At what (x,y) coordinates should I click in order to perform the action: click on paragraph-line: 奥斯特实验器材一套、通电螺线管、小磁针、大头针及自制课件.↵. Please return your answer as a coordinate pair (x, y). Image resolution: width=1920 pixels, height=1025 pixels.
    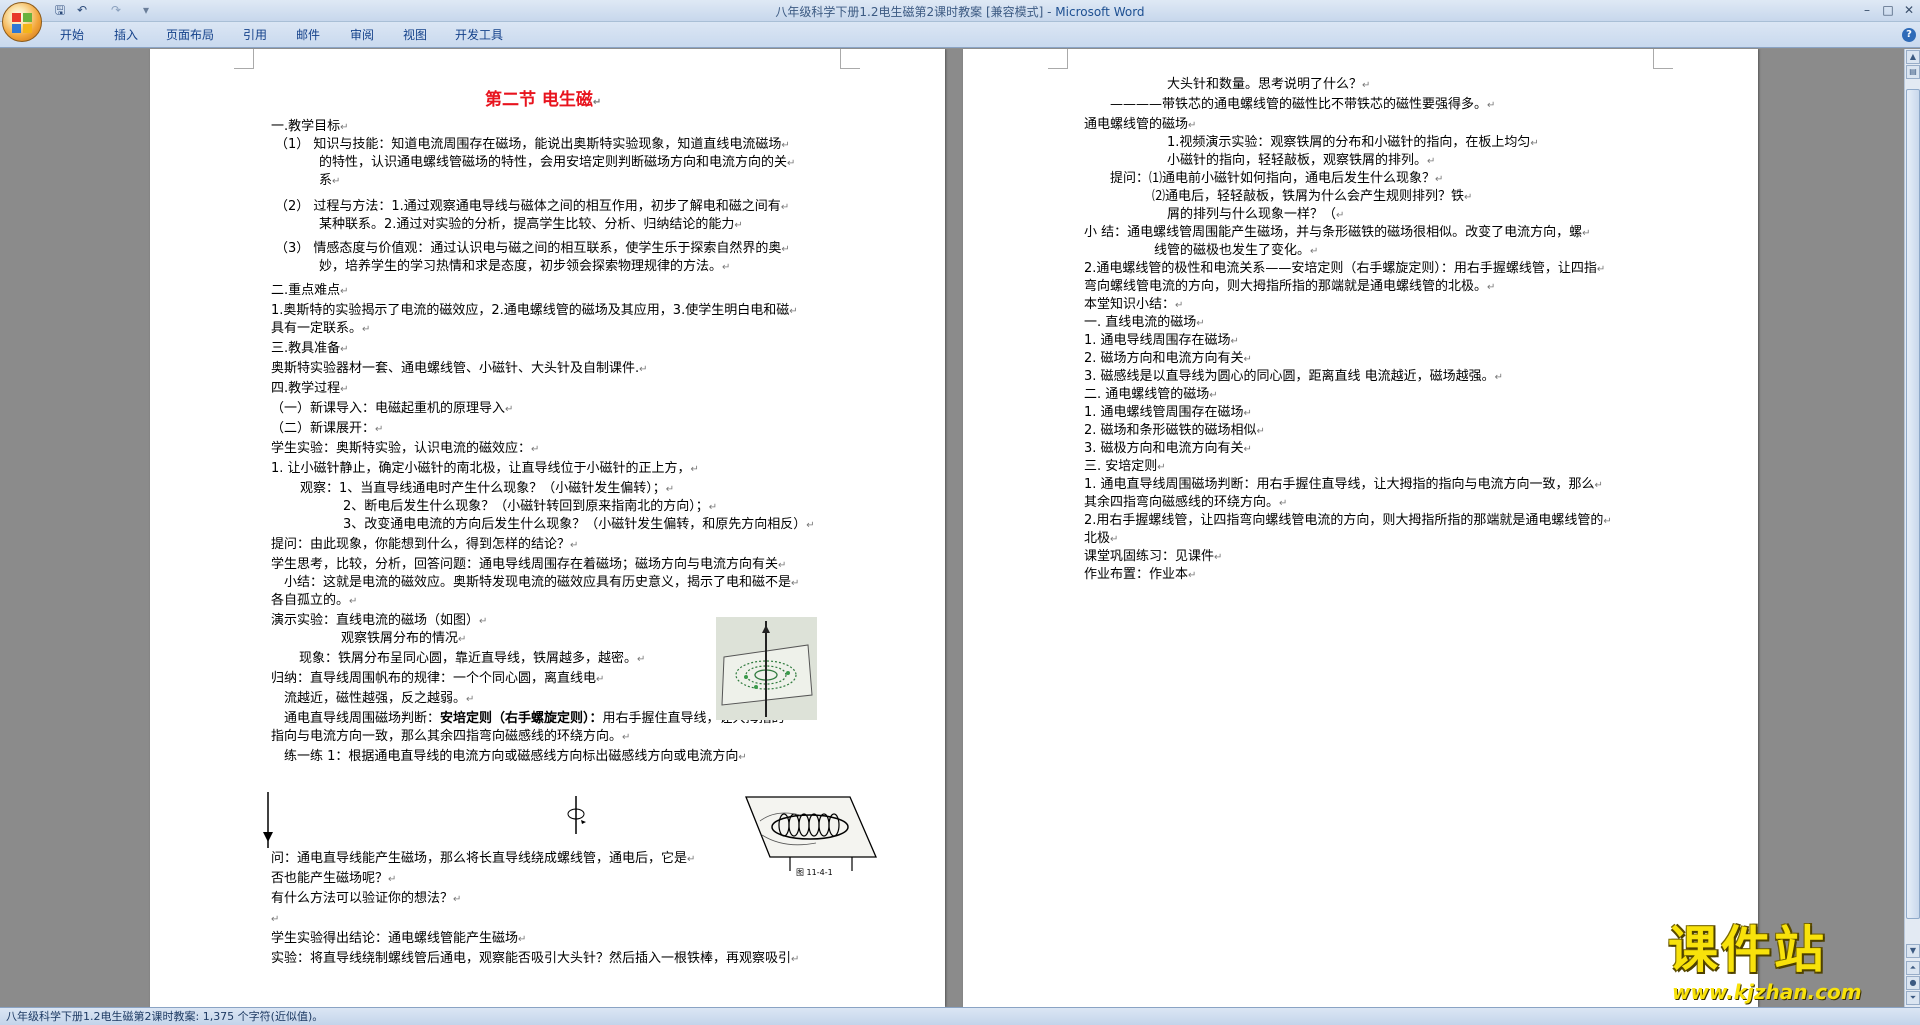
    Looking at the image, I should click on (459, 368).